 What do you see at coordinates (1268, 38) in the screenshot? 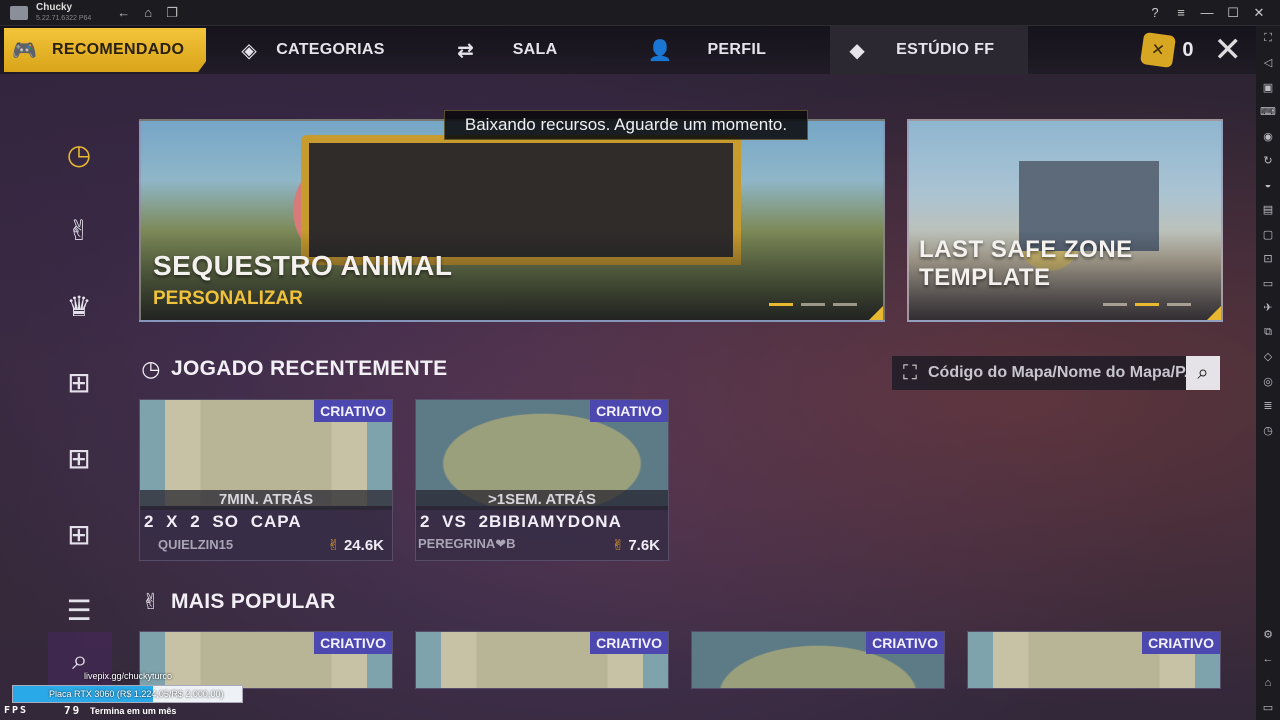
I see `fullscreen-icon: ⛶` at bounding box center [1268, 38].